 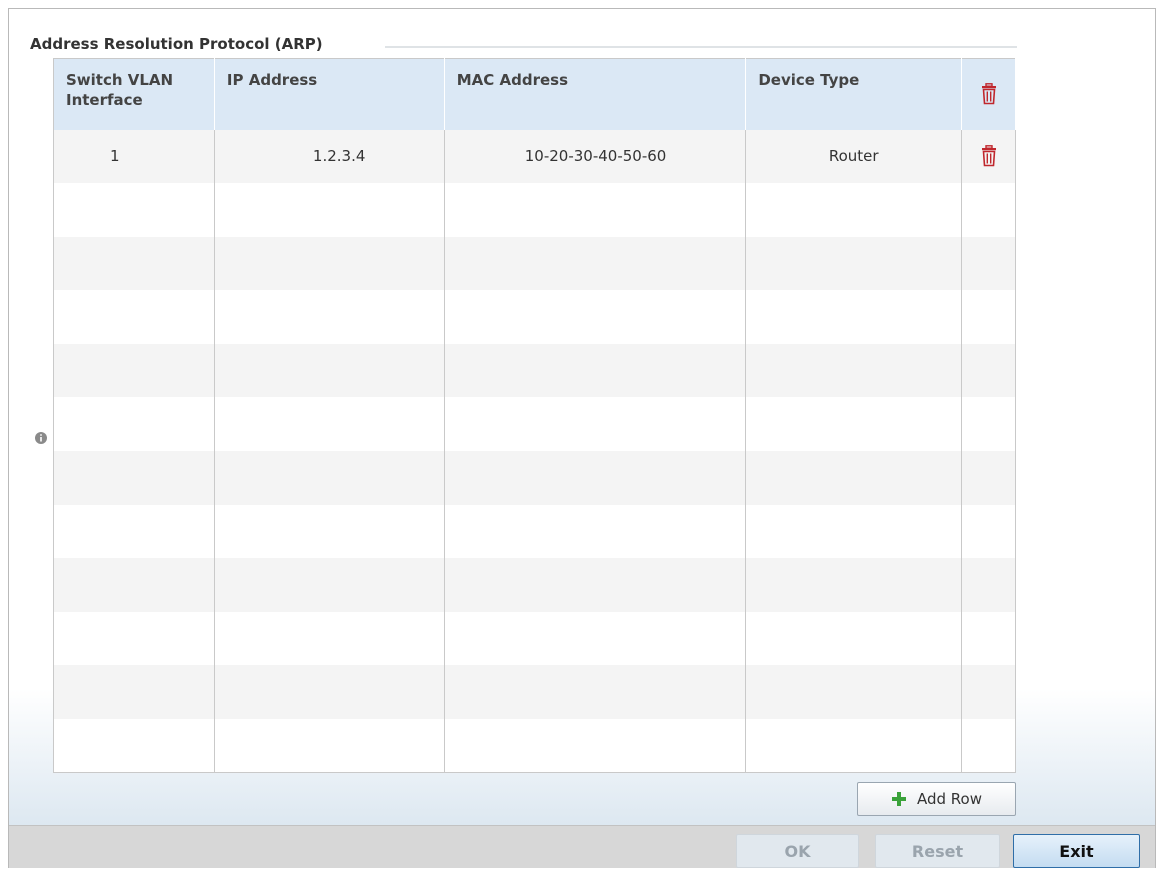 I want to click on cell-vlan: 1, so click(x=134, y=156).